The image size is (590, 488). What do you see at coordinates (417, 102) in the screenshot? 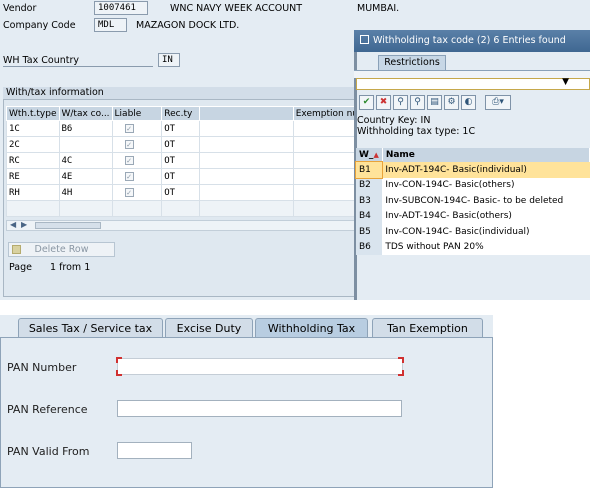
I see `find-next-icon: ⚲` at bounding box center [417, 102].